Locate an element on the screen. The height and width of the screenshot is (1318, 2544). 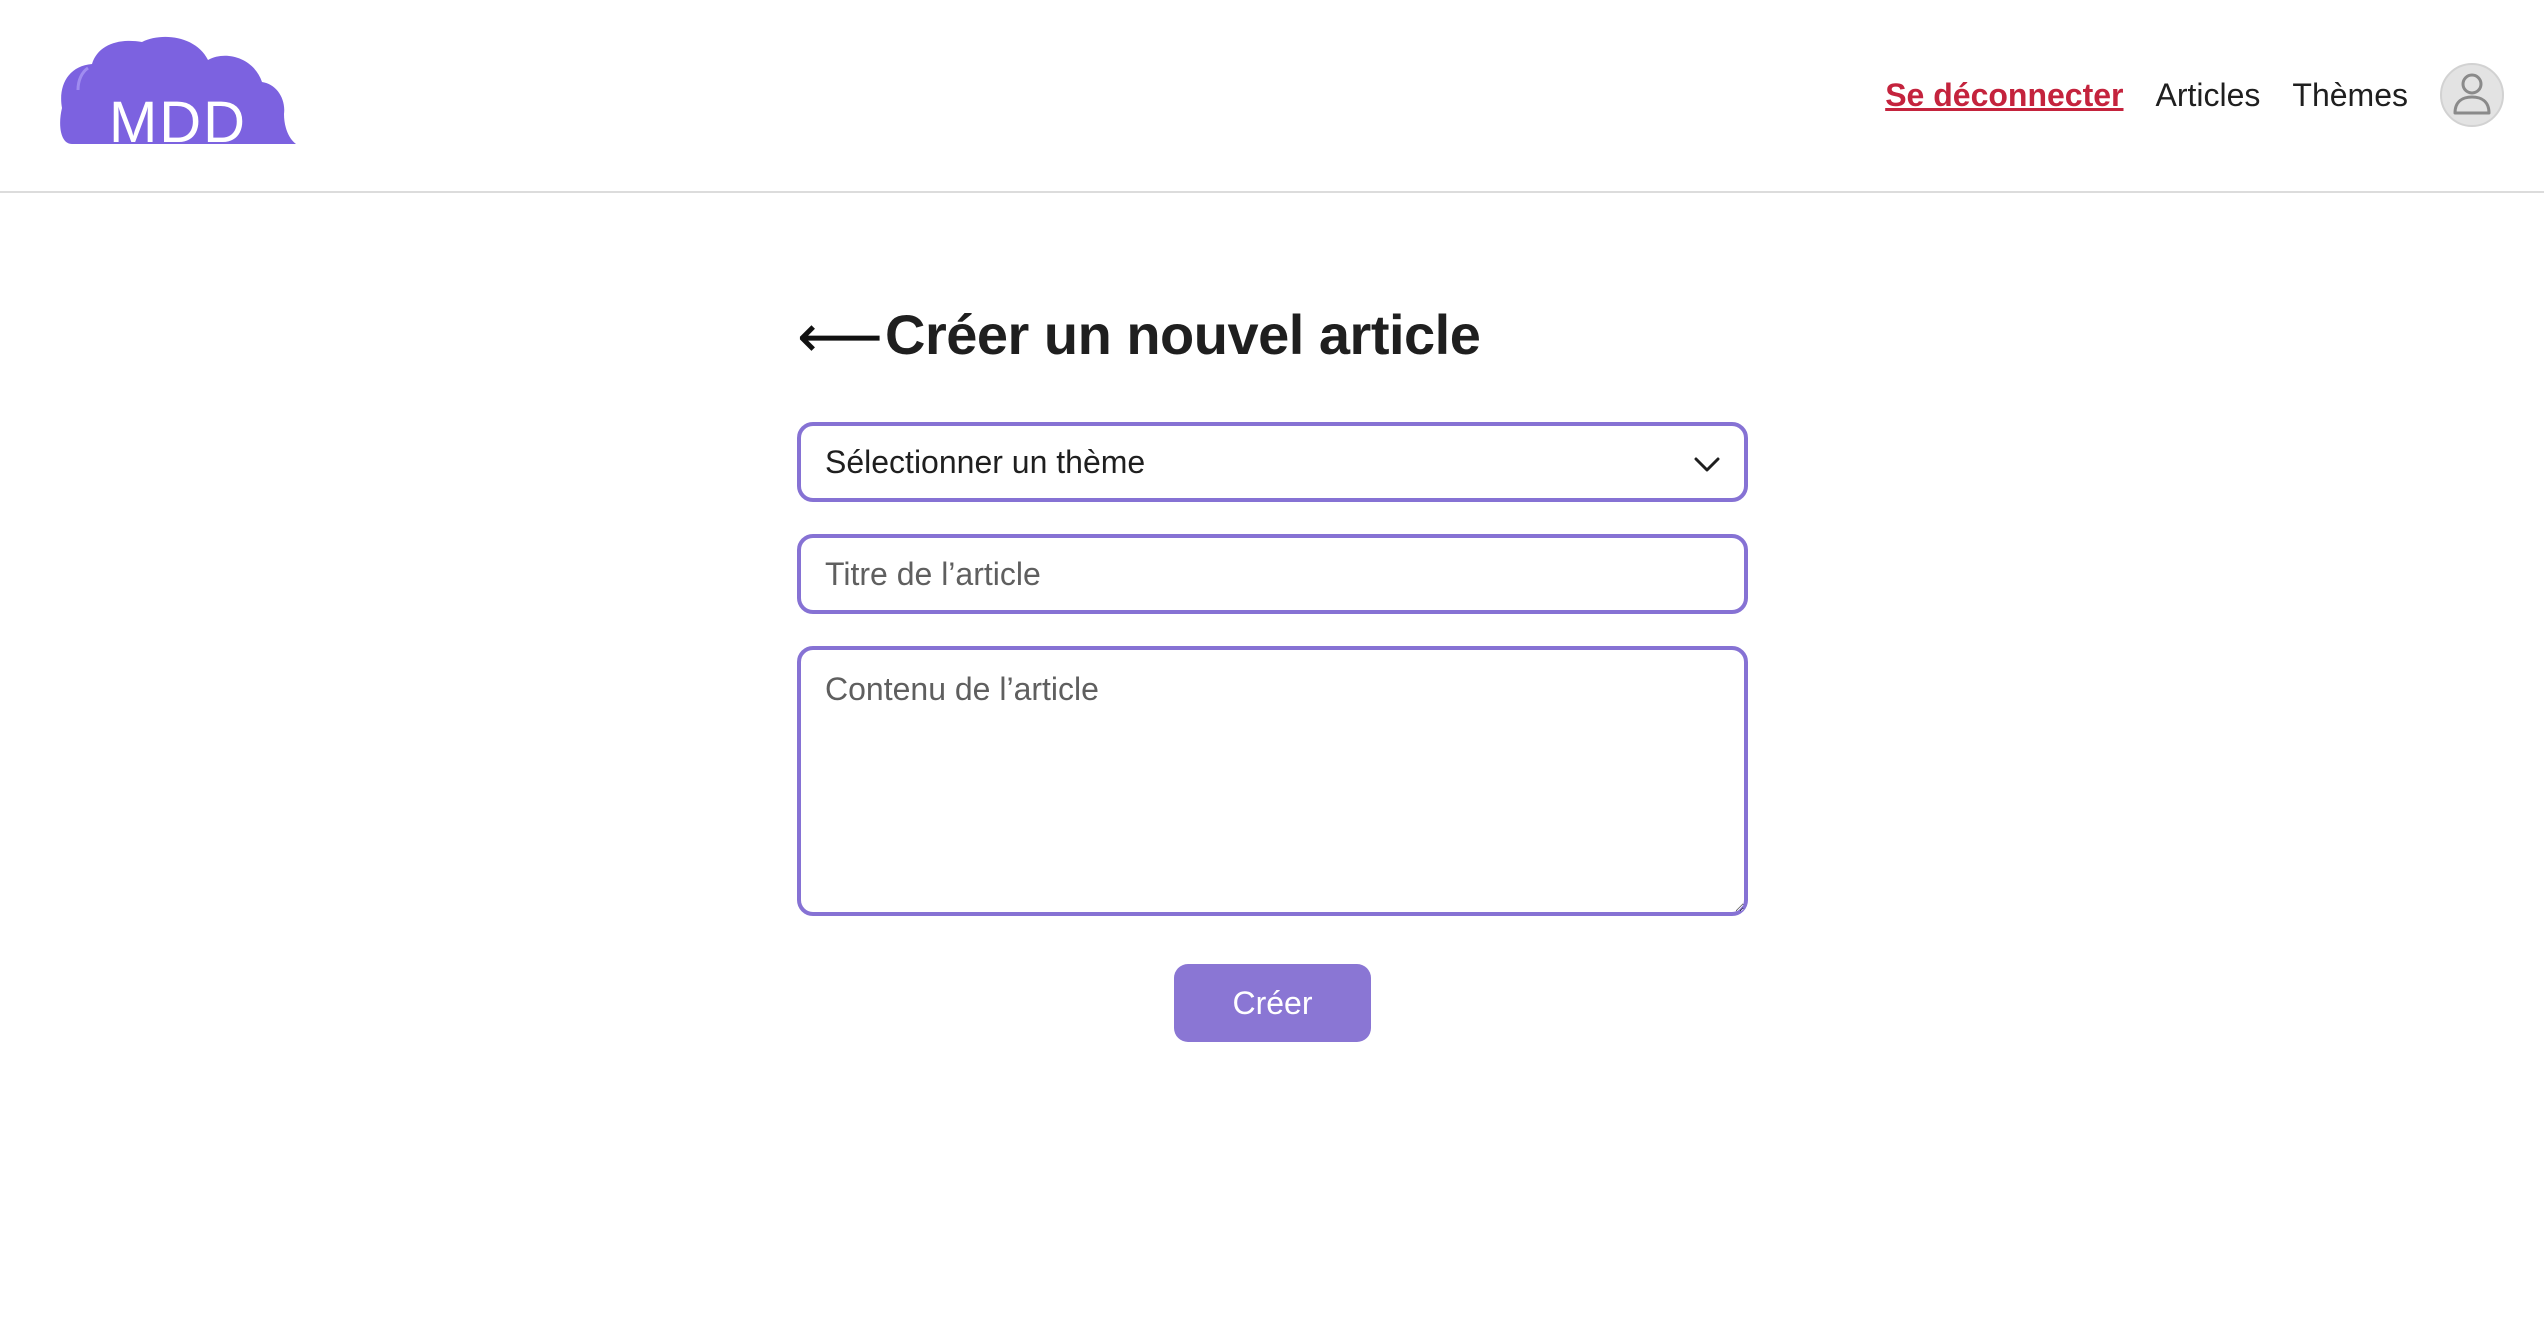
main-nav: Se déconnecter Articles Thèmes is located at coordinates (2194, 95).